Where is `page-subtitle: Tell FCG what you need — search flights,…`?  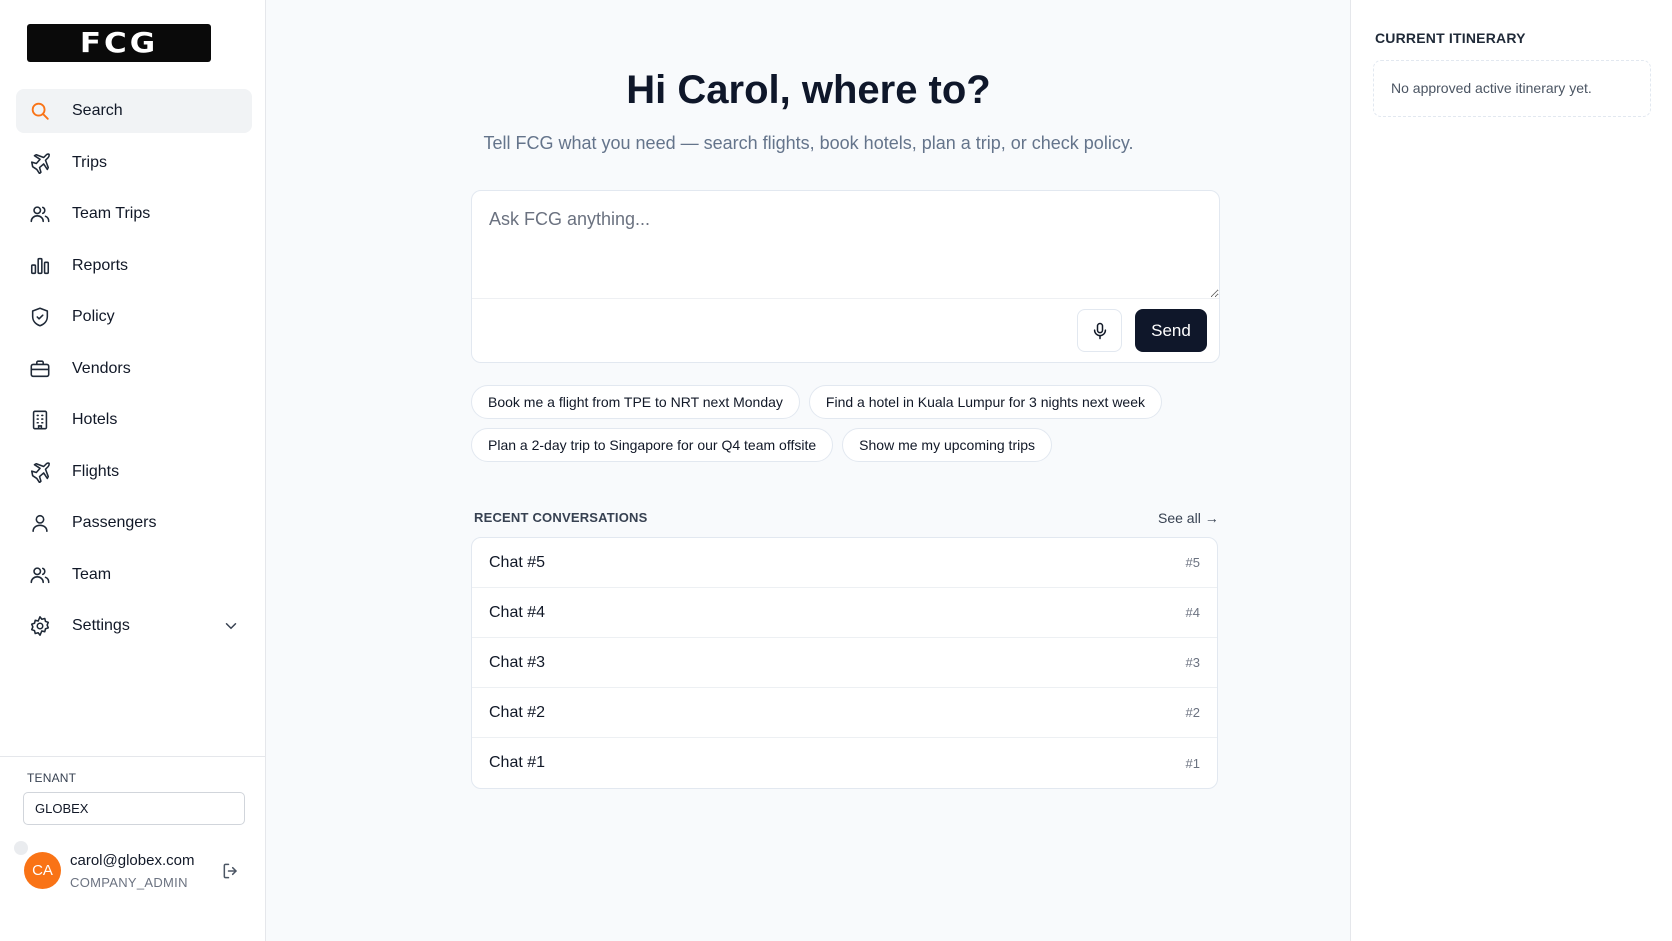 page-subtitle: Tell FCG what you need — search flights,… is located at coordinates (808, 143).